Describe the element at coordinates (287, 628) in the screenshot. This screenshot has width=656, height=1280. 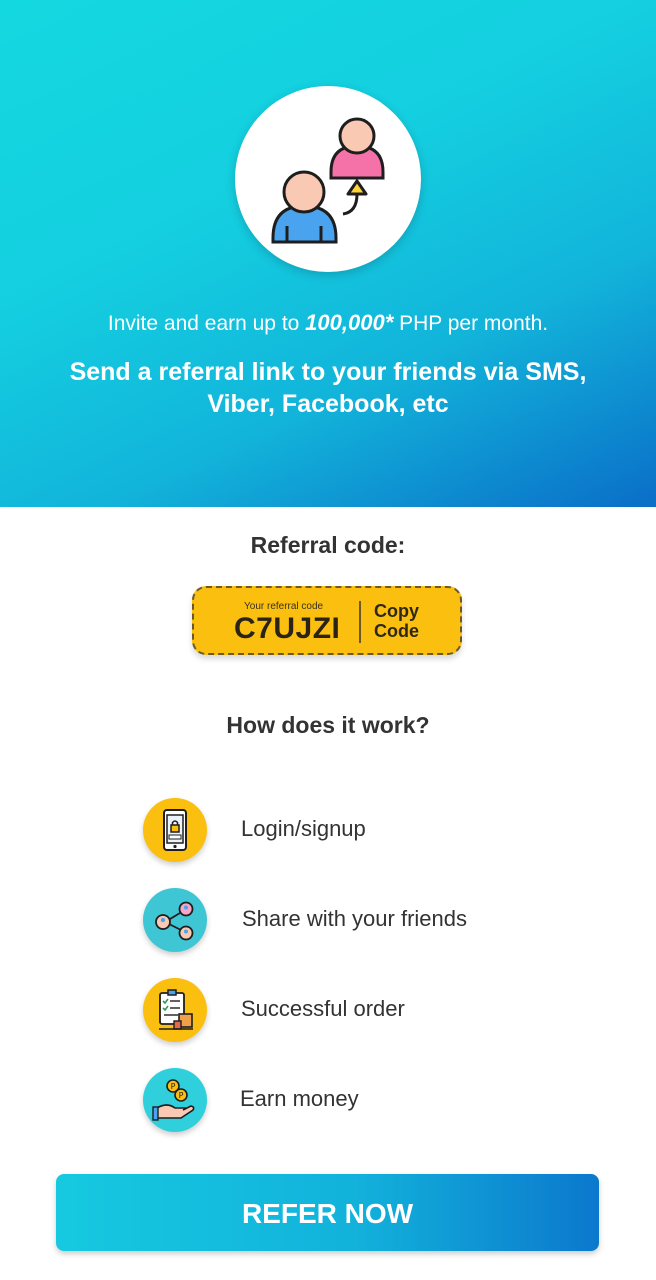
I see `referral-code-value: C7UJZI` at that location.